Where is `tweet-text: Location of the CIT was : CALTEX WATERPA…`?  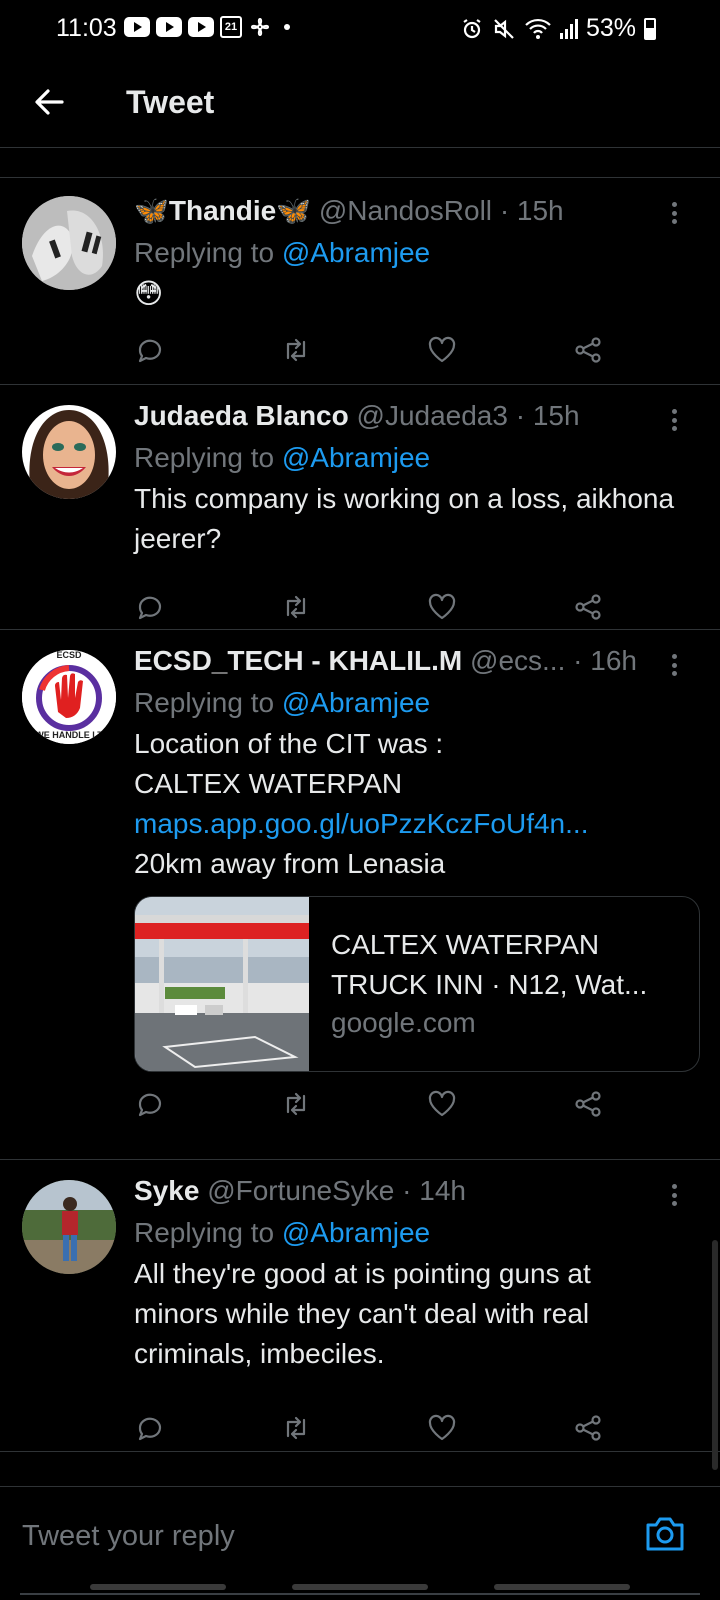
tweet-text: Location of the CIT was : CALTEX WATERPA… is located at coordinates (407, 804).